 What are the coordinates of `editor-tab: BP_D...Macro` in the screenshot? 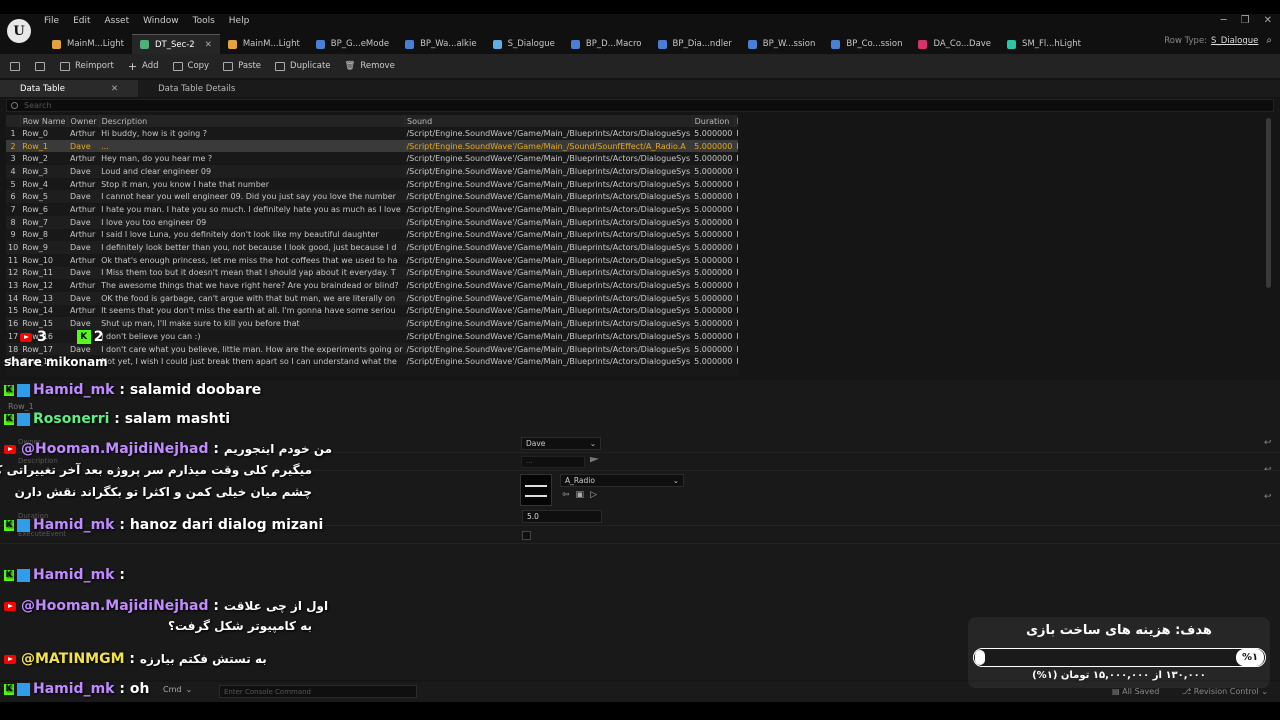 It's located at (606, 44).